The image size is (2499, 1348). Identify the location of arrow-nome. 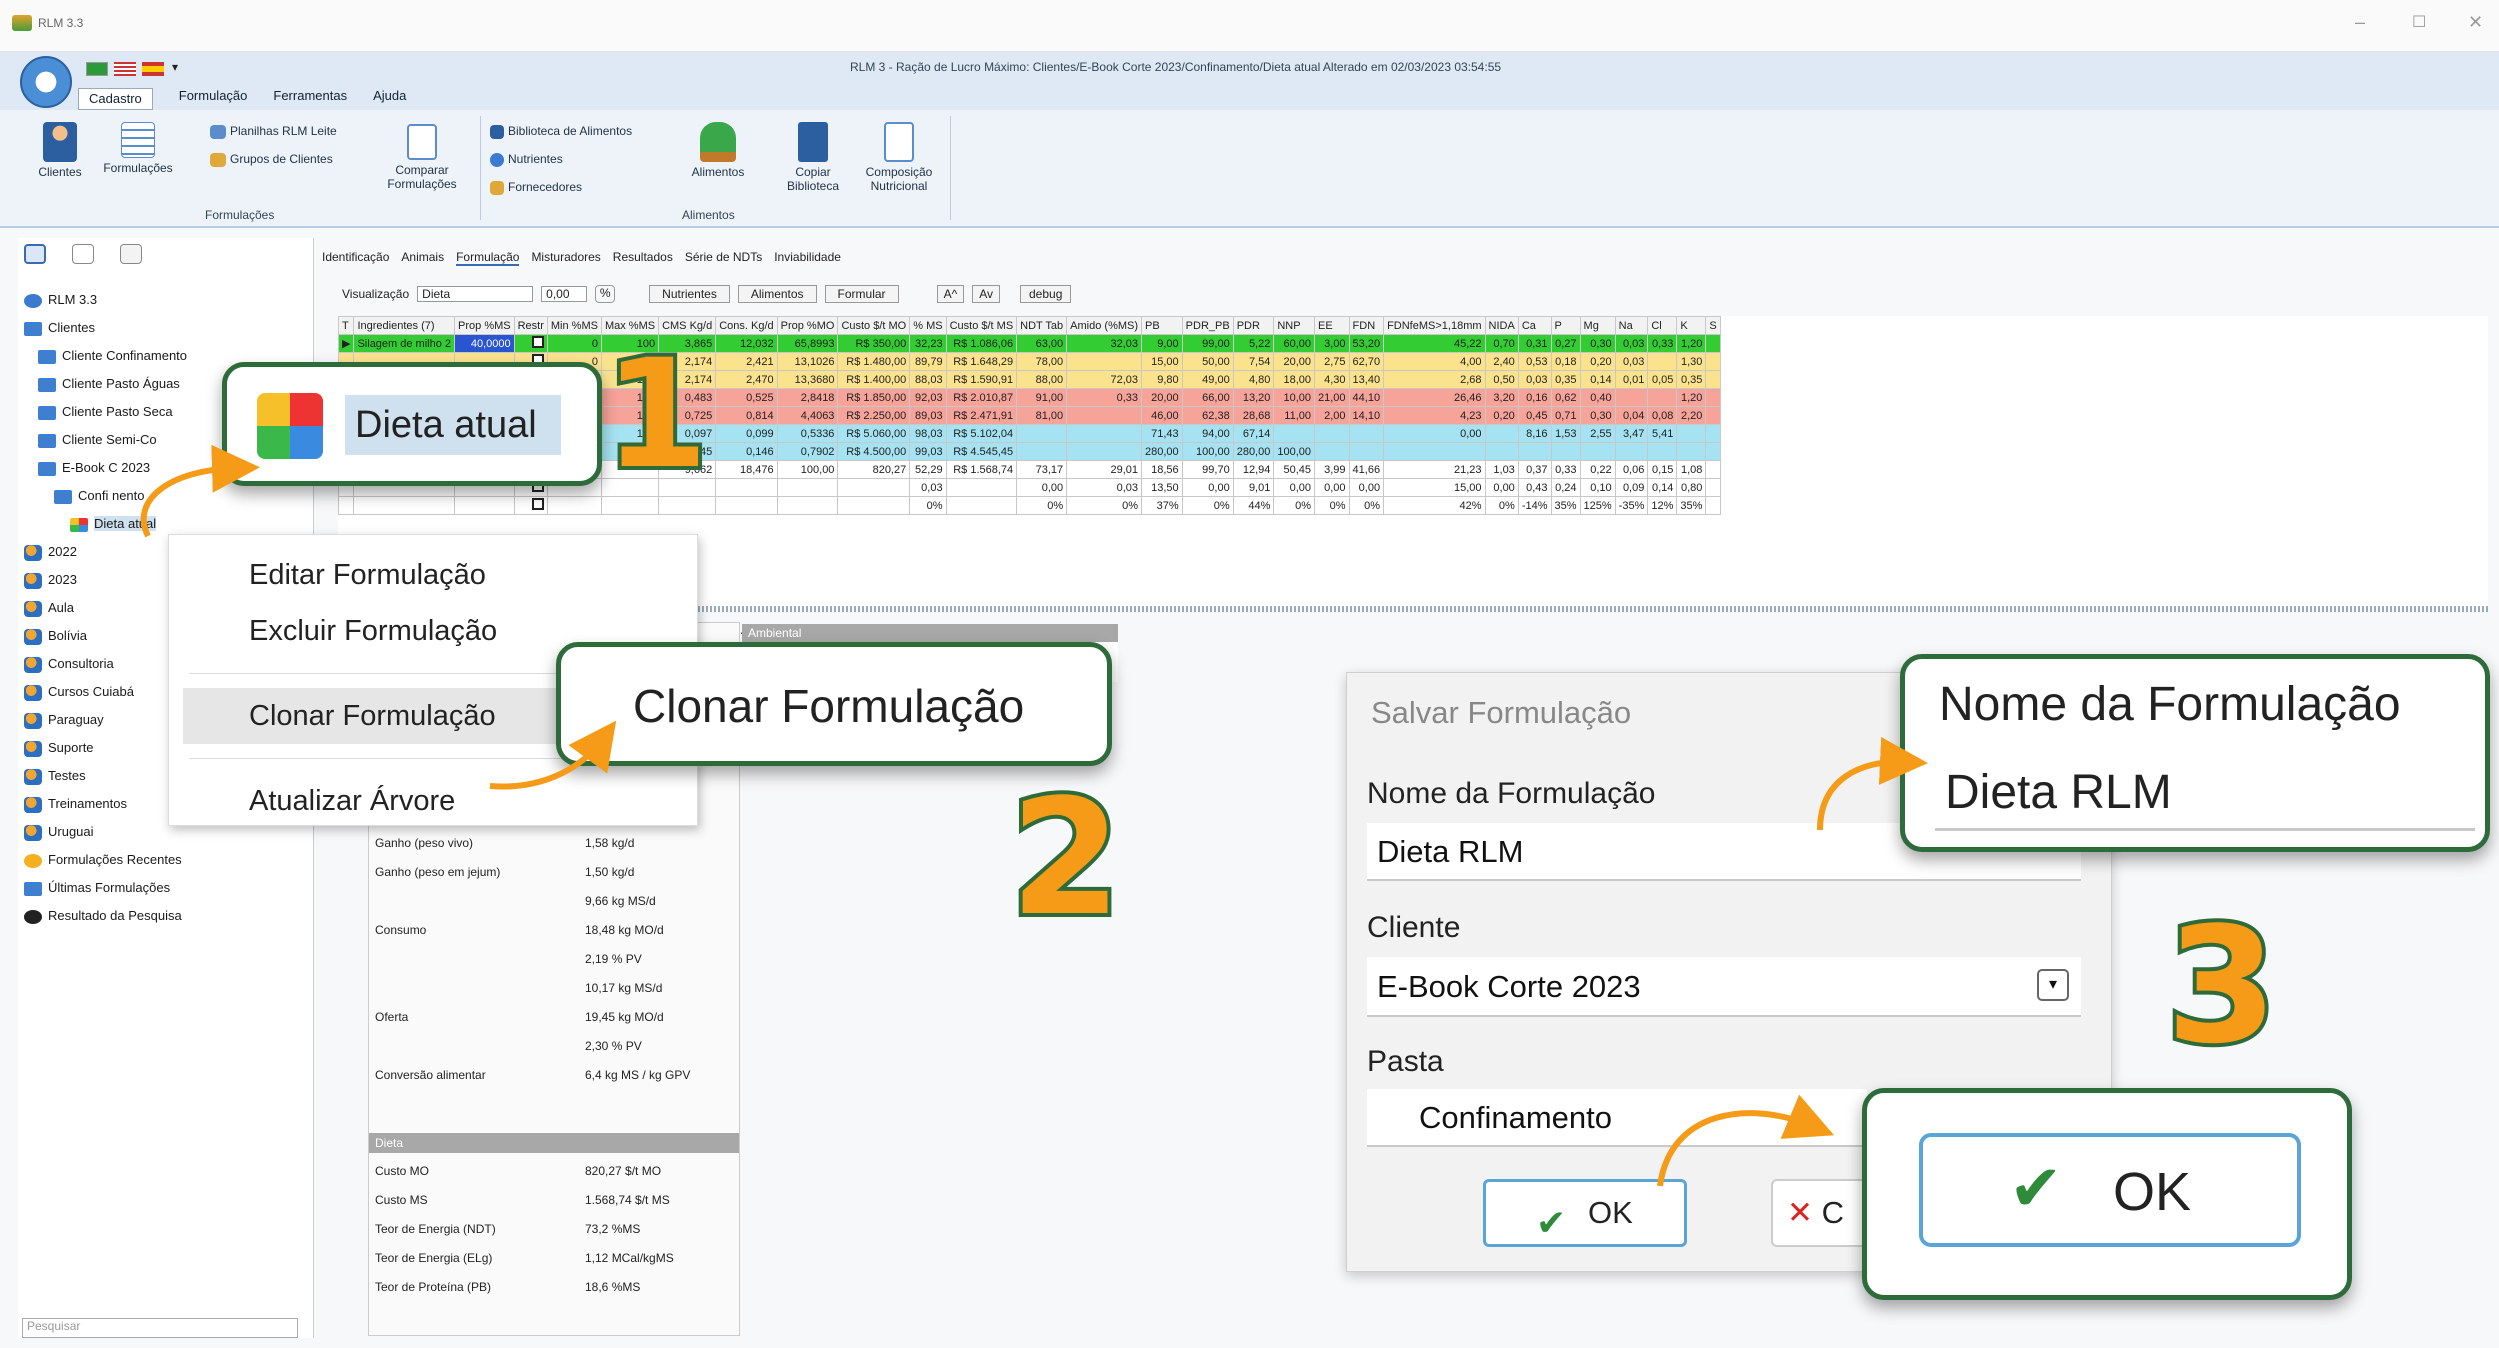
(1872, 783).